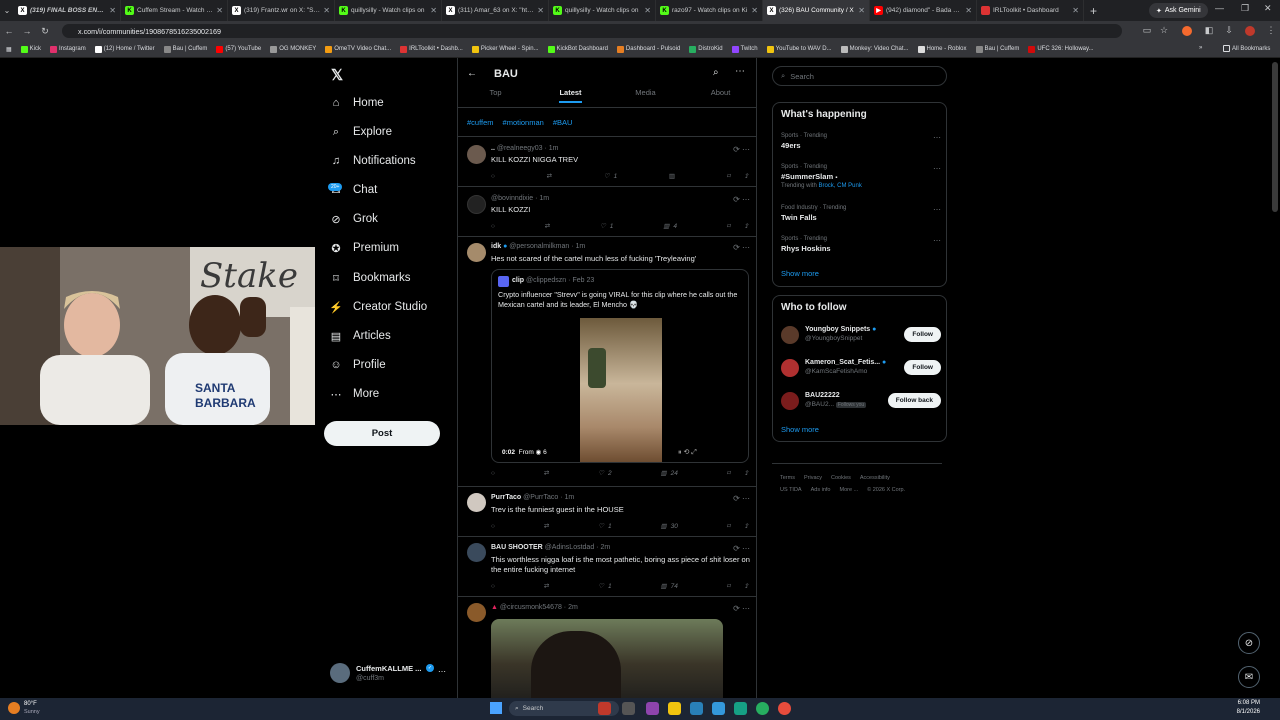 This screenshot has width=1280, height=720. What do you see at coordinates (718, 708) in the screenshot?
I see `store-icon` at bounding box center [718, 708].